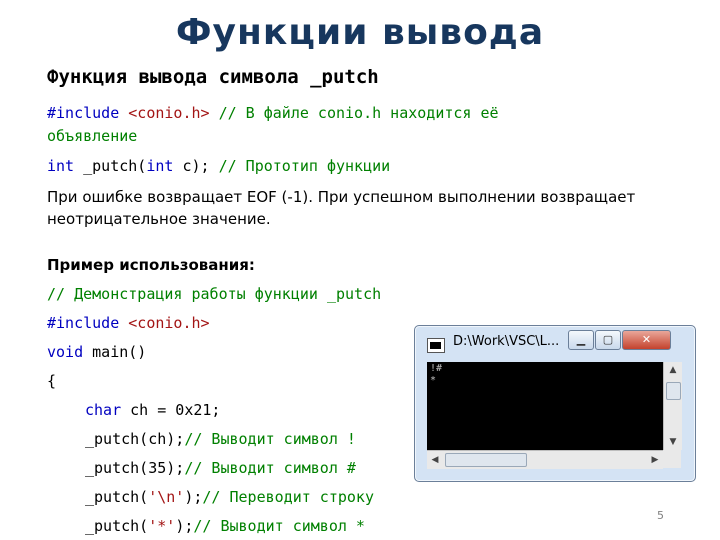  I want to click on example-include-header: <conio.h>, so click(169, 323).